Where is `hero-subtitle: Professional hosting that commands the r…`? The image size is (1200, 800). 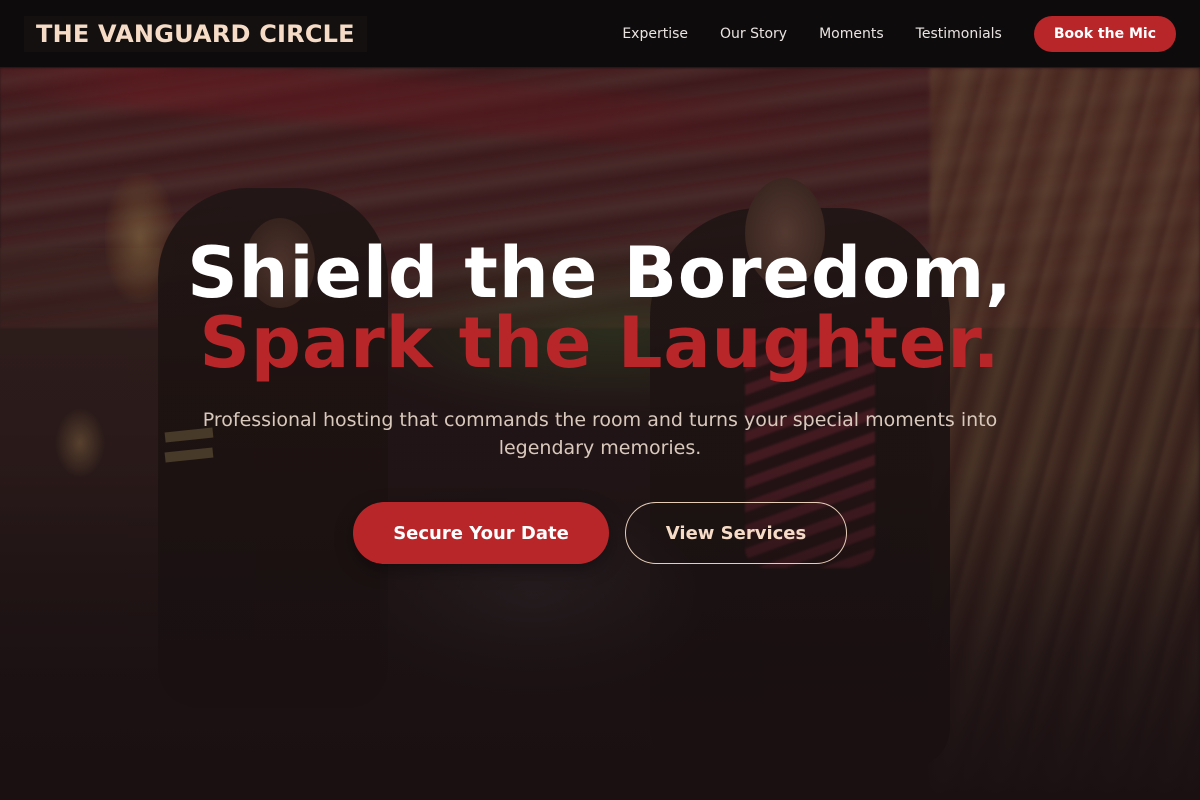
hero-subtitle: Professional hosting that commands the r… is located at coordinates (600, 434).